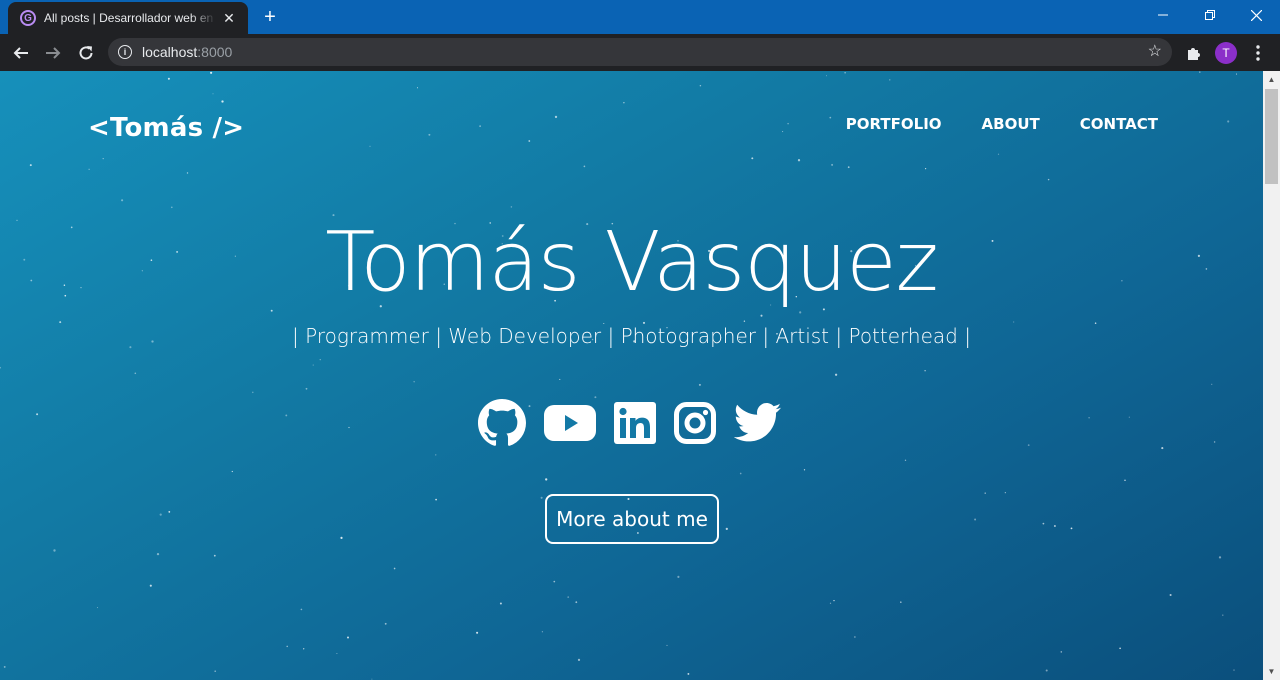 The image size is (1280, 680). What do you see at coordinates (86, 53) in the screenshot?
I see `reload-icon` at bounding box center [86, 53].